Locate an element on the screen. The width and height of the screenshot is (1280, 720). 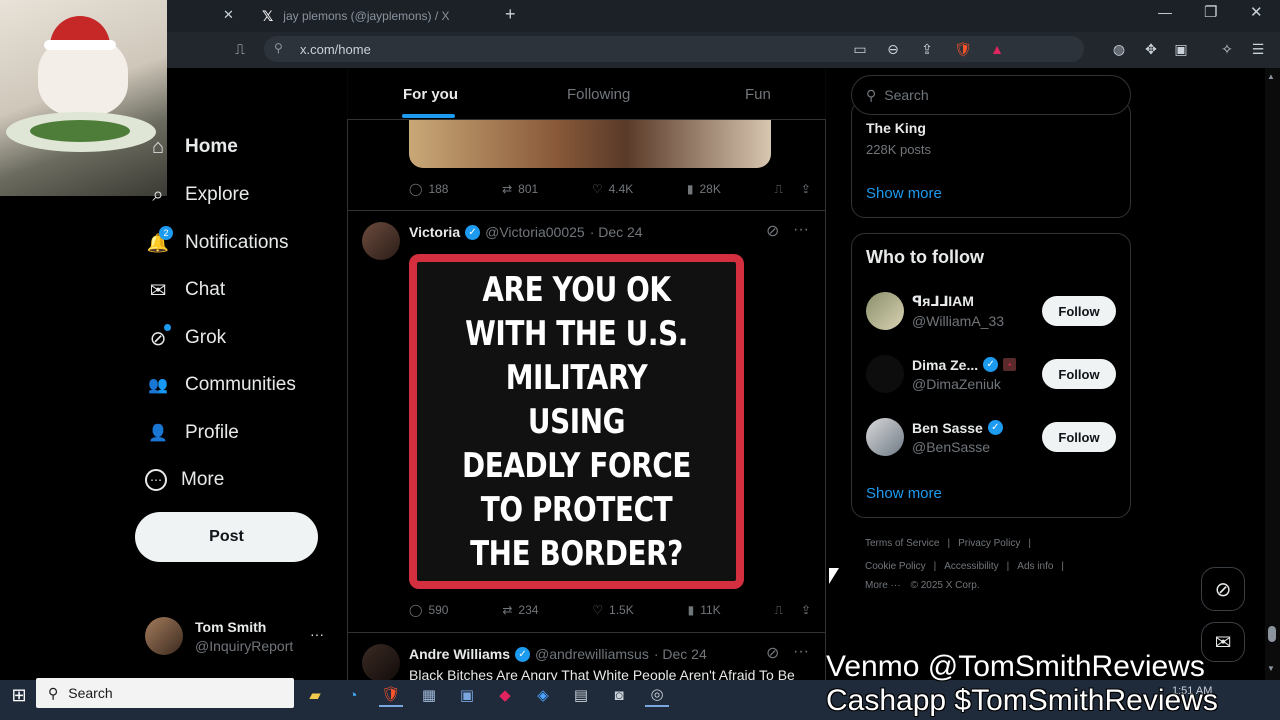
search-input: ⚲ Search is located at coordinates (991, 95).